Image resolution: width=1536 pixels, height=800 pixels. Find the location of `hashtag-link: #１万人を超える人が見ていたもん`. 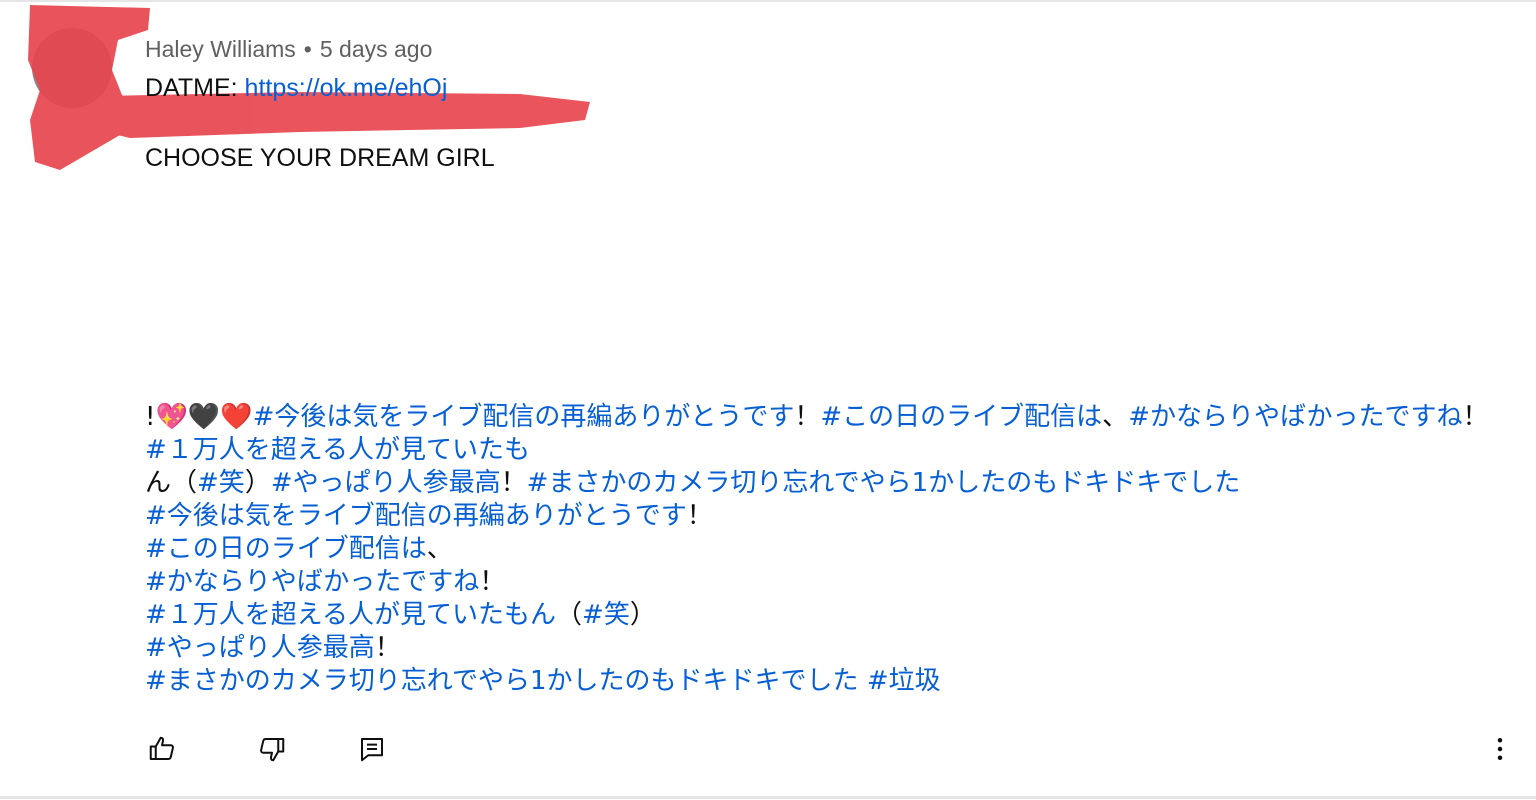

hashtag-link: #１万人を超える人が見ていたもん is located at coordinates (350, 615).